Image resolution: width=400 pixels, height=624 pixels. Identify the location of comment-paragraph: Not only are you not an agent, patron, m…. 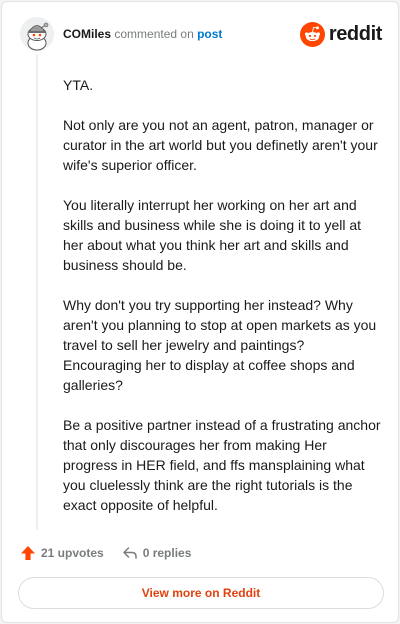
(220, 145).